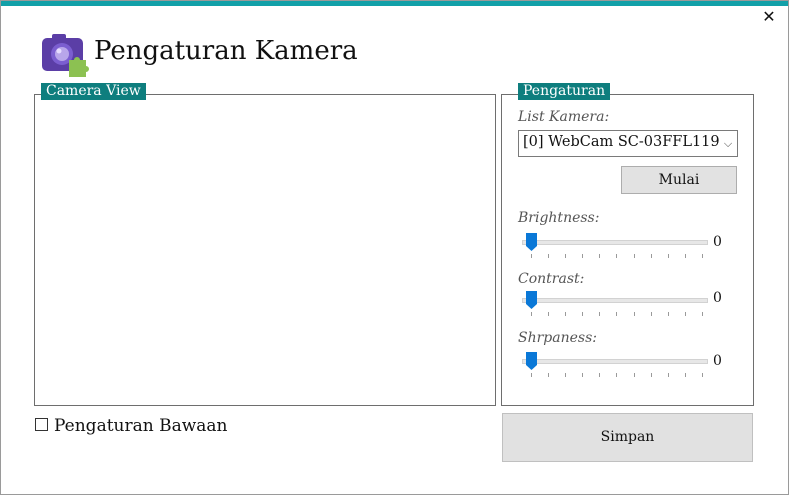 The height and width of the screenshot is (495, 789). Describe the element at coordinates (627, 437) in the screenshot. I see `save-button: Simpan` at that location.